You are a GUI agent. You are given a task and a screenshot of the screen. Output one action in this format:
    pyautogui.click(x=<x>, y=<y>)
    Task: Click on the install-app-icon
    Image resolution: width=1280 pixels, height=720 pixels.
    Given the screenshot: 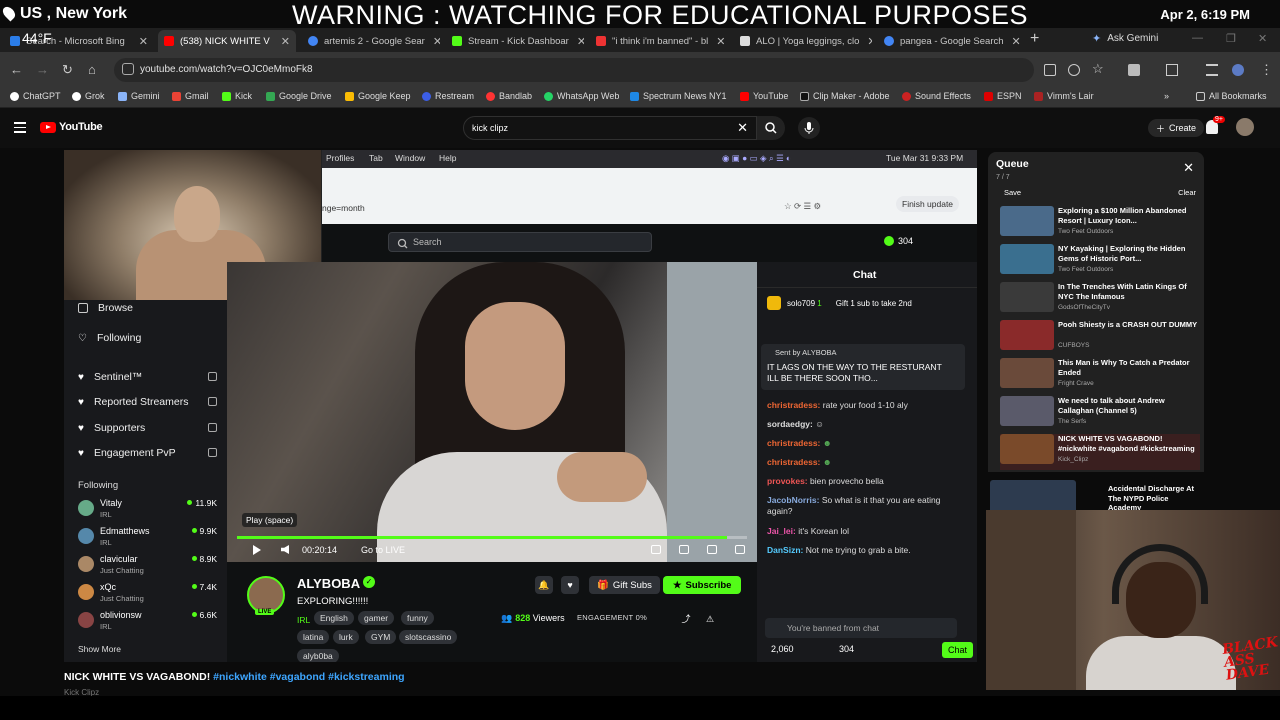 What is the action you would take?
    pyautogui.click(x=1050, y=70)
    